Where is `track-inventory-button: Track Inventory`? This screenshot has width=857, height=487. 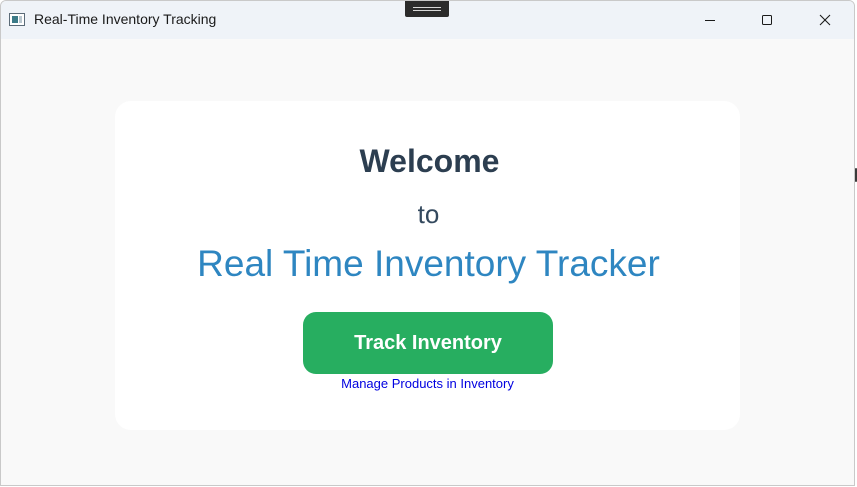
track-inventory-button: Track Inventory is located at coordinates (428, 343).